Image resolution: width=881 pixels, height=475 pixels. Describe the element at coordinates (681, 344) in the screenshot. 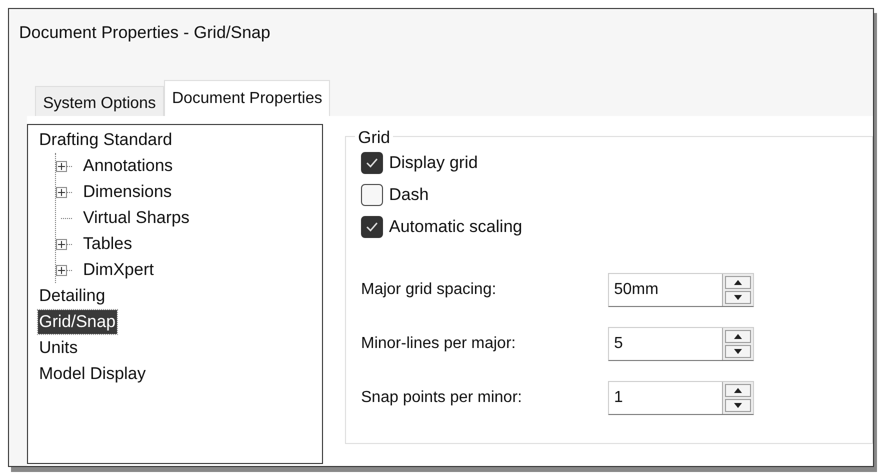

I see `spin-field: 5` at that location.